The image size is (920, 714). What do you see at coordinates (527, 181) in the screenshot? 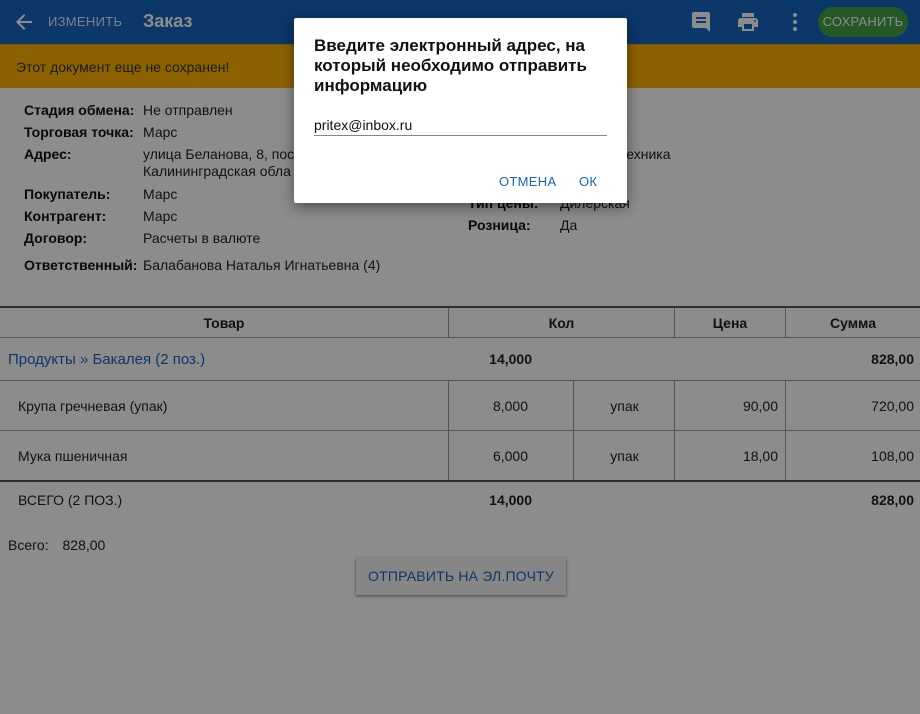
I see `cancel-button: ОТМЕНА` at bounding box center [527, 181].